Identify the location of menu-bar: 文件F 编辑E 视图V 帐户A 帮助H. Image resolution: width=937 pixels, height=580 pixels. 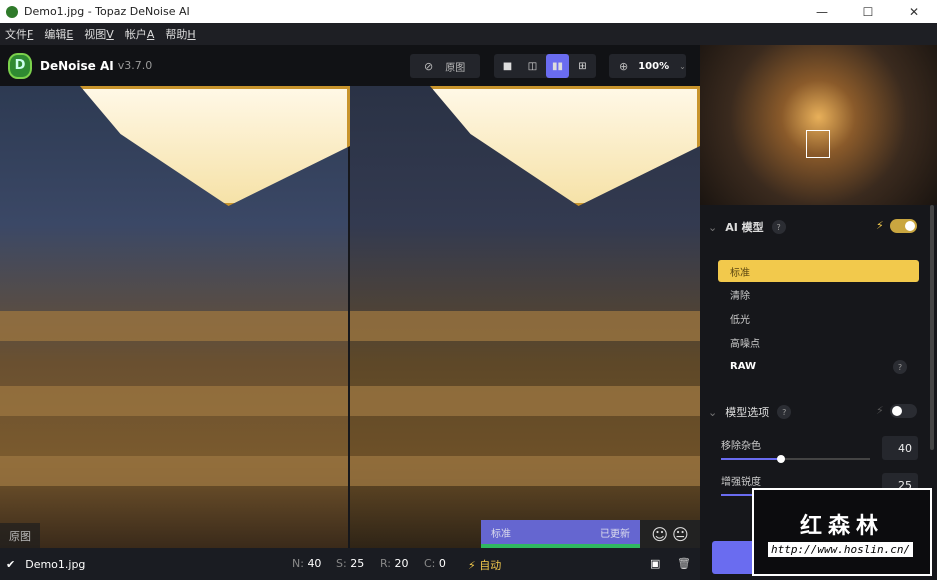
(468, 34).